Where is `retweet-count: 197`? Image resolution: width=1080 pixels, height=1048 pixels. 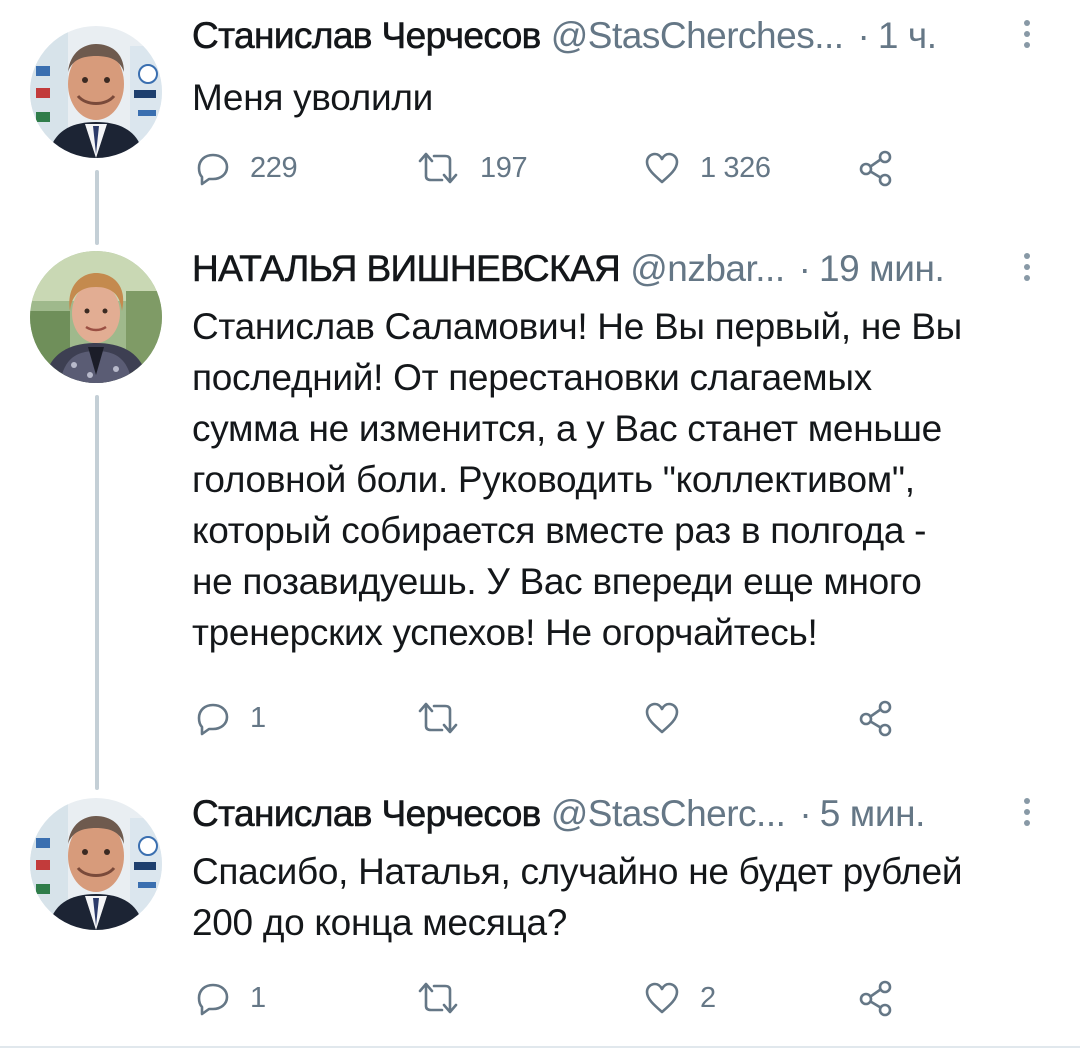
retweet-count: 197 is located at coordinates (504, 167).